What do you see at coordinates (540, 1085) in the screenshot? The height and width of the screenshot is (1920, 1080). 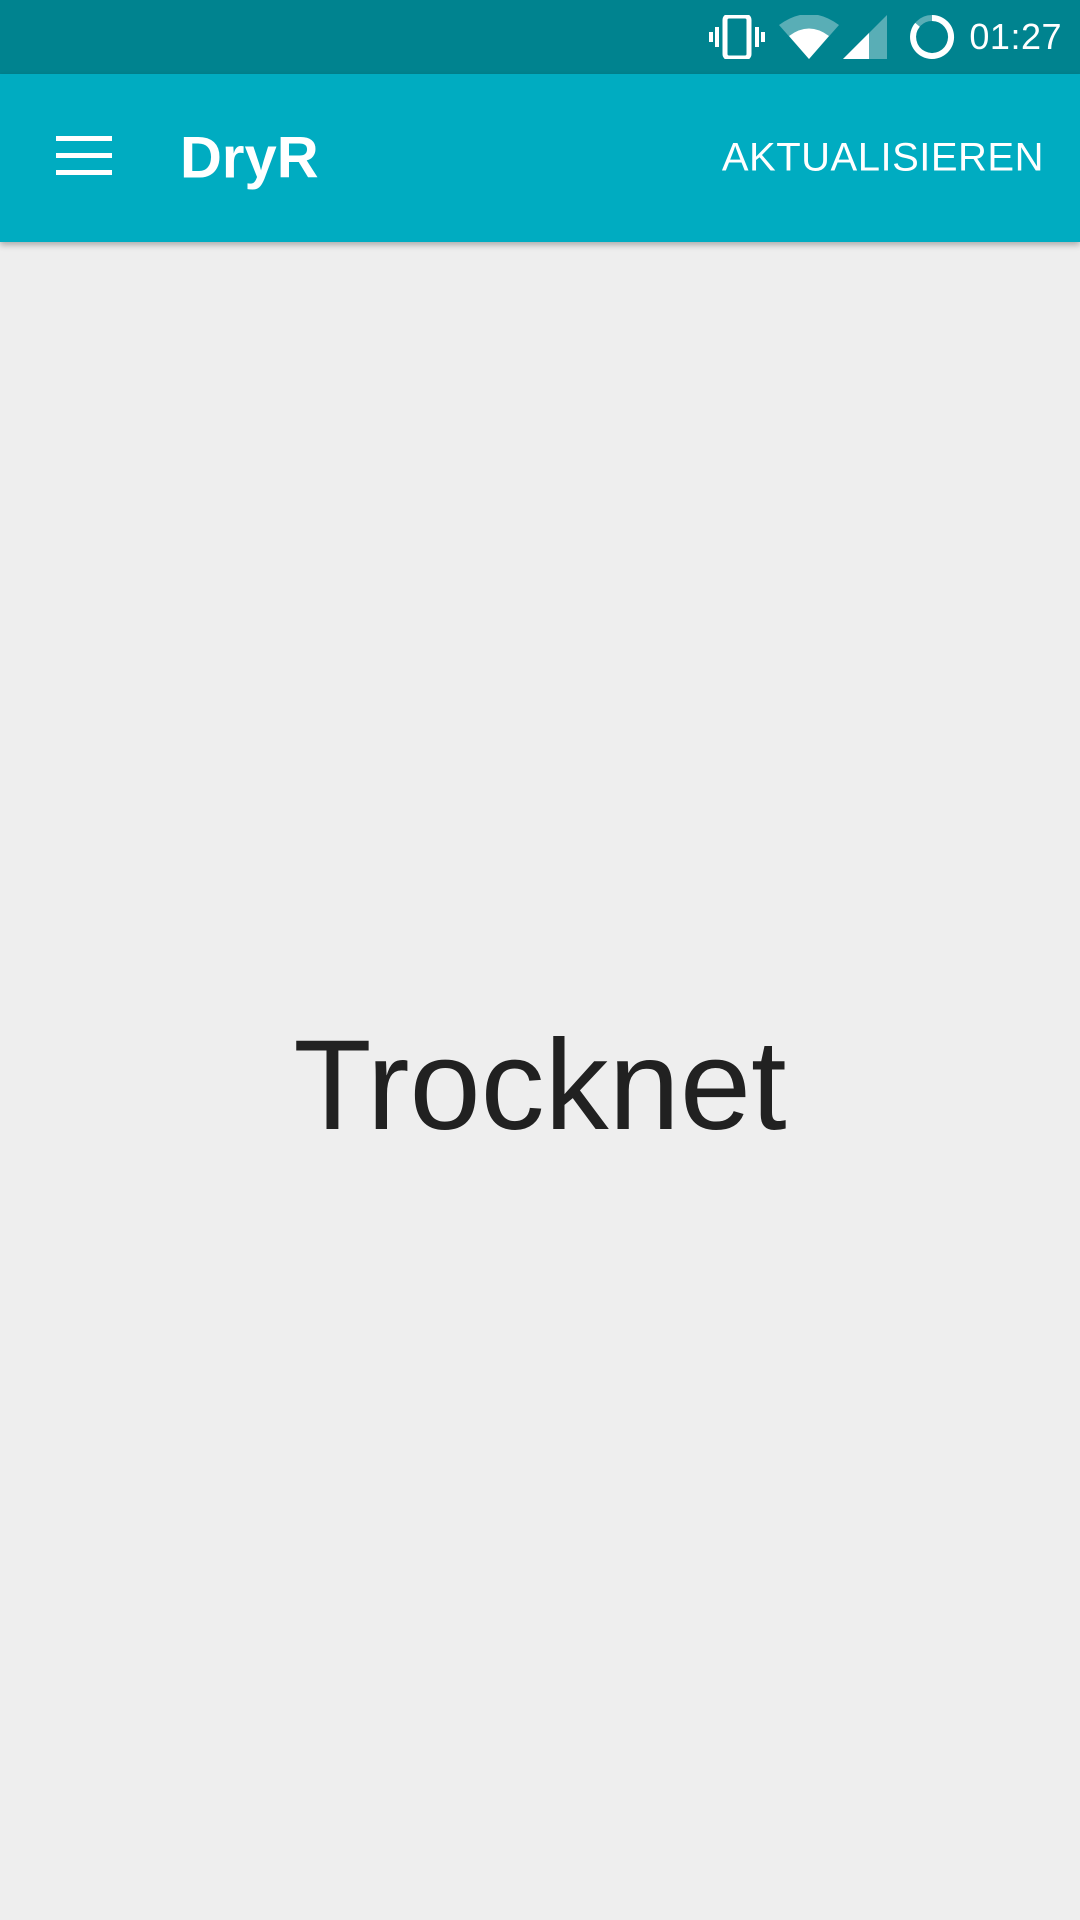 I see `drying-status-text: Trocknet` at bounding box center [540, 1085].